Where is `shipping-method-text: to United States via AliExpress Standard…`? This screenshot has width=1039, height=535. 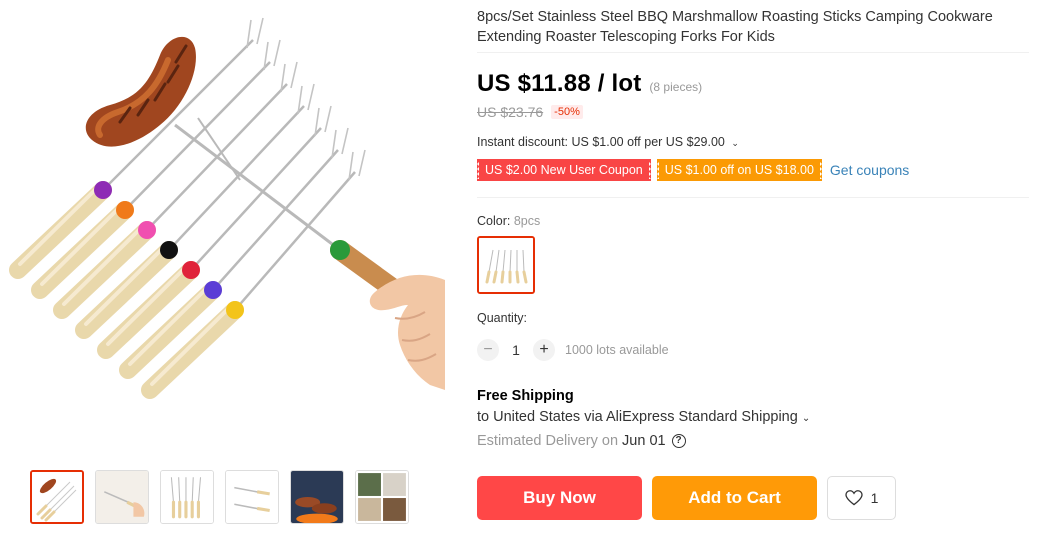 shipping-method-text: to United States via AliExpress Standard… is located at coordinates (637, 417).